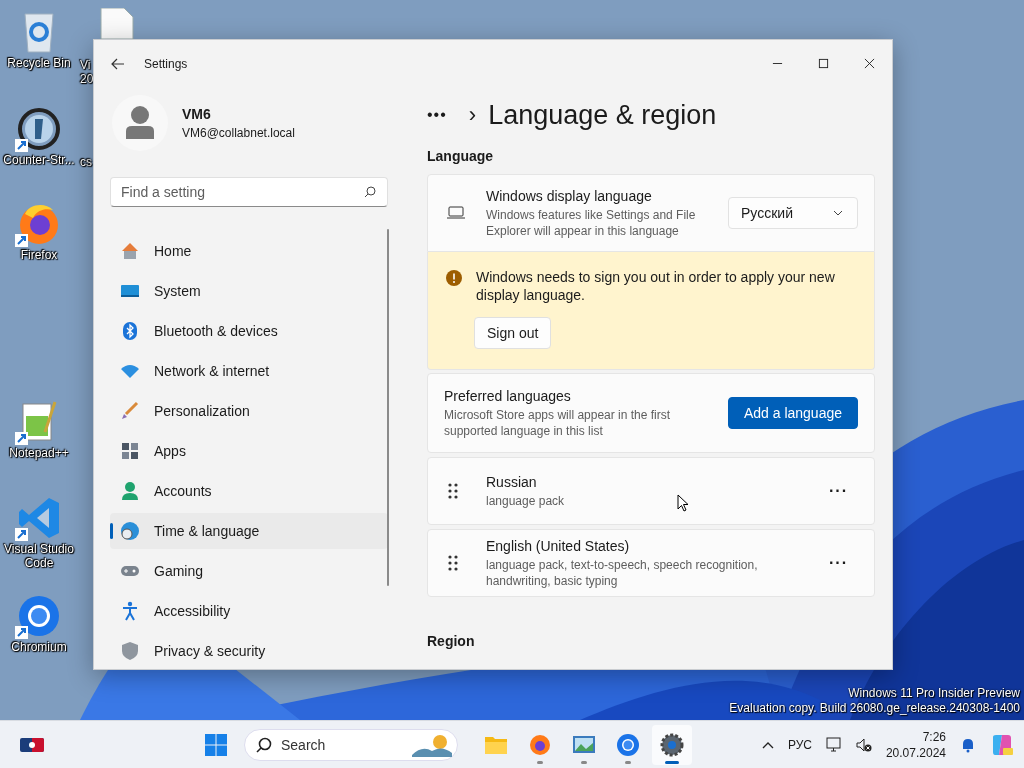 The width and height of the screenshot is (1024, 768). What do you see at coordinates (130, 611) in the screenshot?
I see `accessibility-icon` at bounding box center [130, 611].